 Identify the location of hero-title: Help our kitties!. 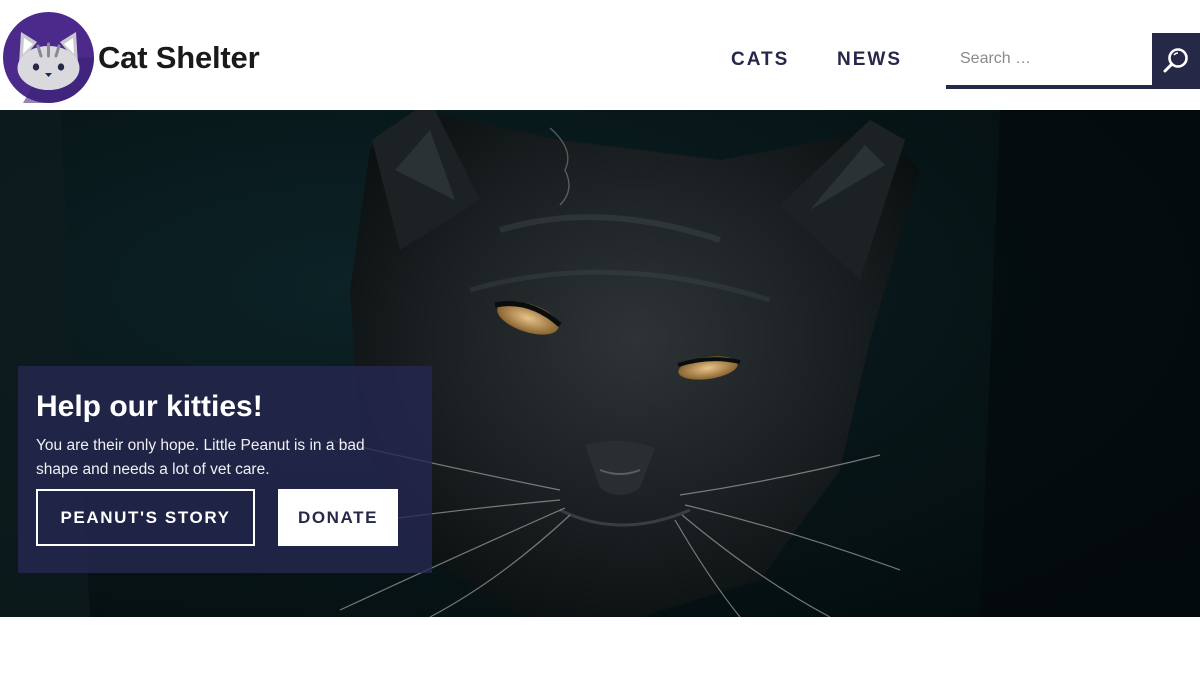
(149, 406).